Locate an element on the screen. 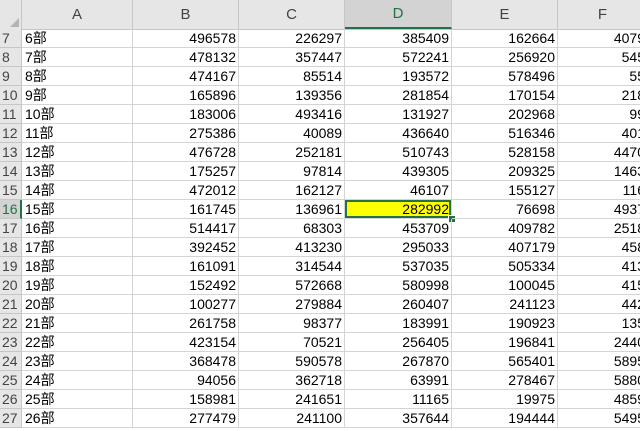 The image size is (640, 431). row-header-14: 14 is located at coordinates (11, 171).